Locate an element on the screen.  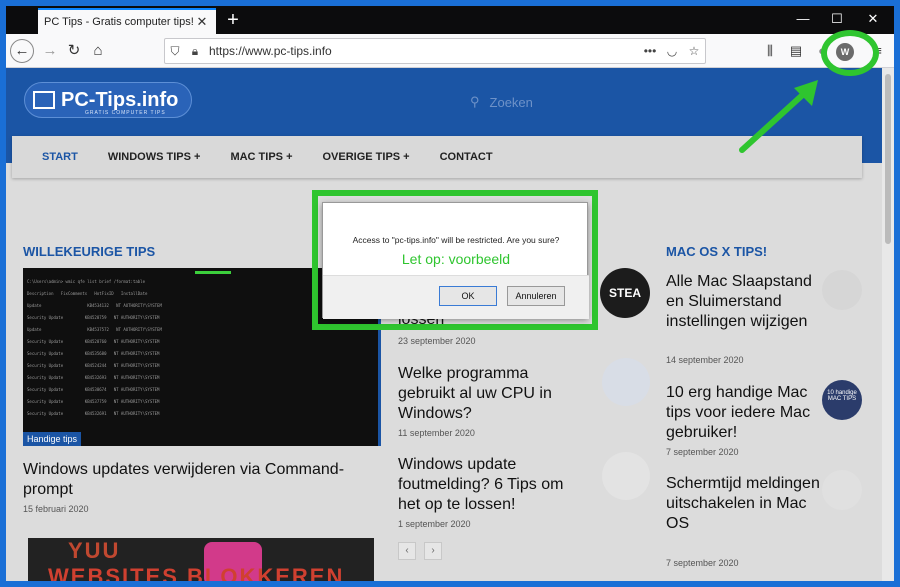
site-logo: PC-Tips.info GRATIS COMPUTER TIPS is located at coordinates (108, 100).